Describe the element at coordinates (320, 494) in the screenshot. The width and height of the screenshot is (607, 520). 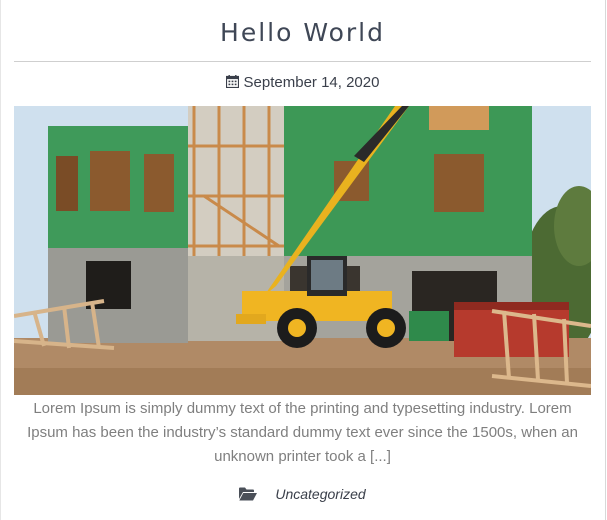
I see `category-link: Uncategorized` at that location.